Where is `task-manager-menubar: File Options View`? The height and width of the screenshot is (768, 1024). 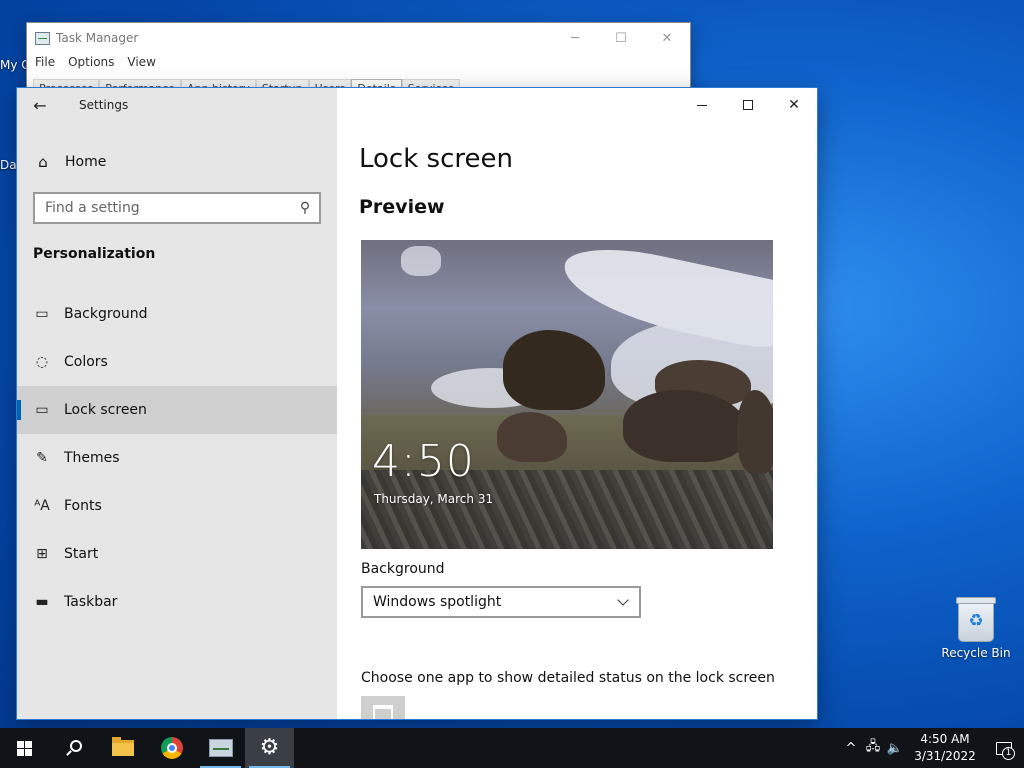
task-manager-menubar: File Options View is located at coordinates (358, 62).